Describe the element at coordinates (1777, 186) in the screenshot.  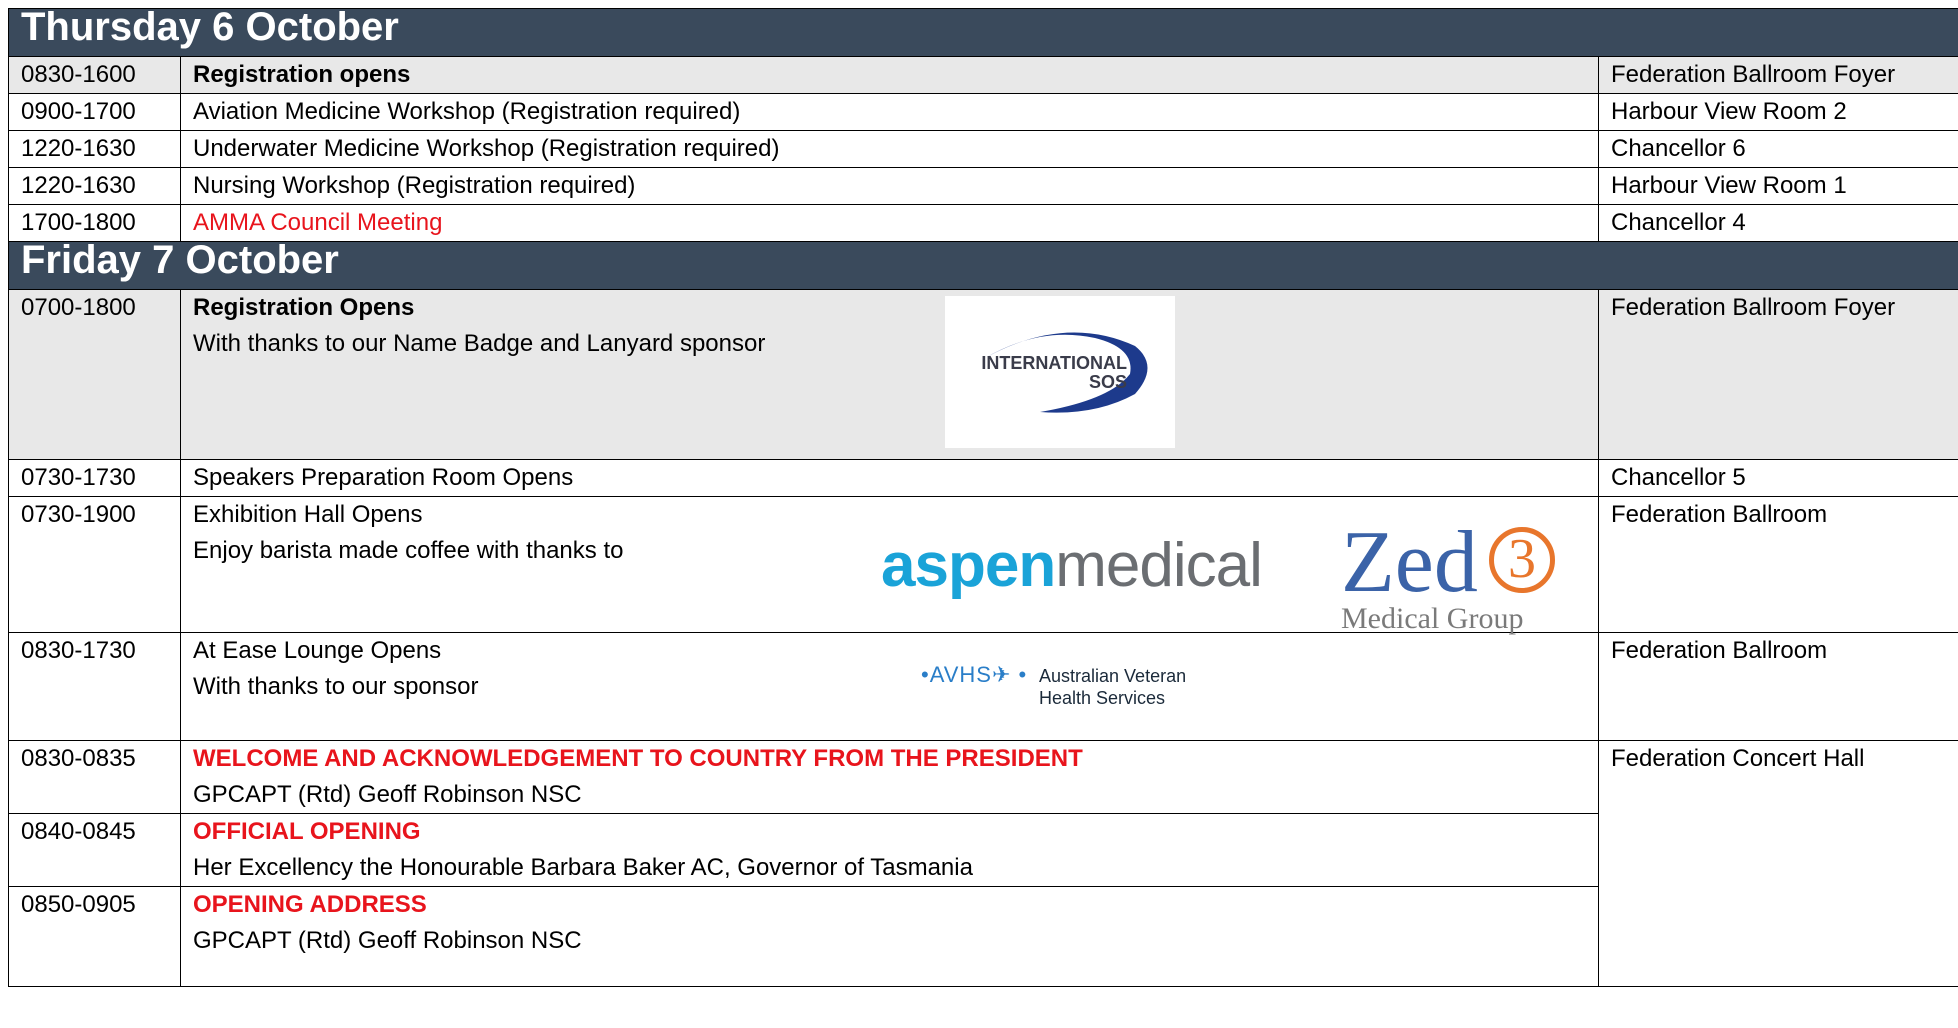
I see `session-venue: Harbour View Room 1` at that location.